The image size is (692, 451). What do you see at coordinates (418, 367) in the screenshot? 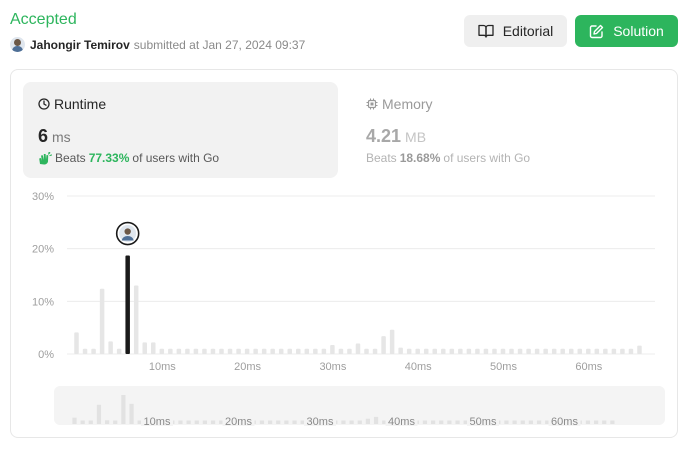
I see `x-tick-label: 40ms` at bounding box center [418, 367].